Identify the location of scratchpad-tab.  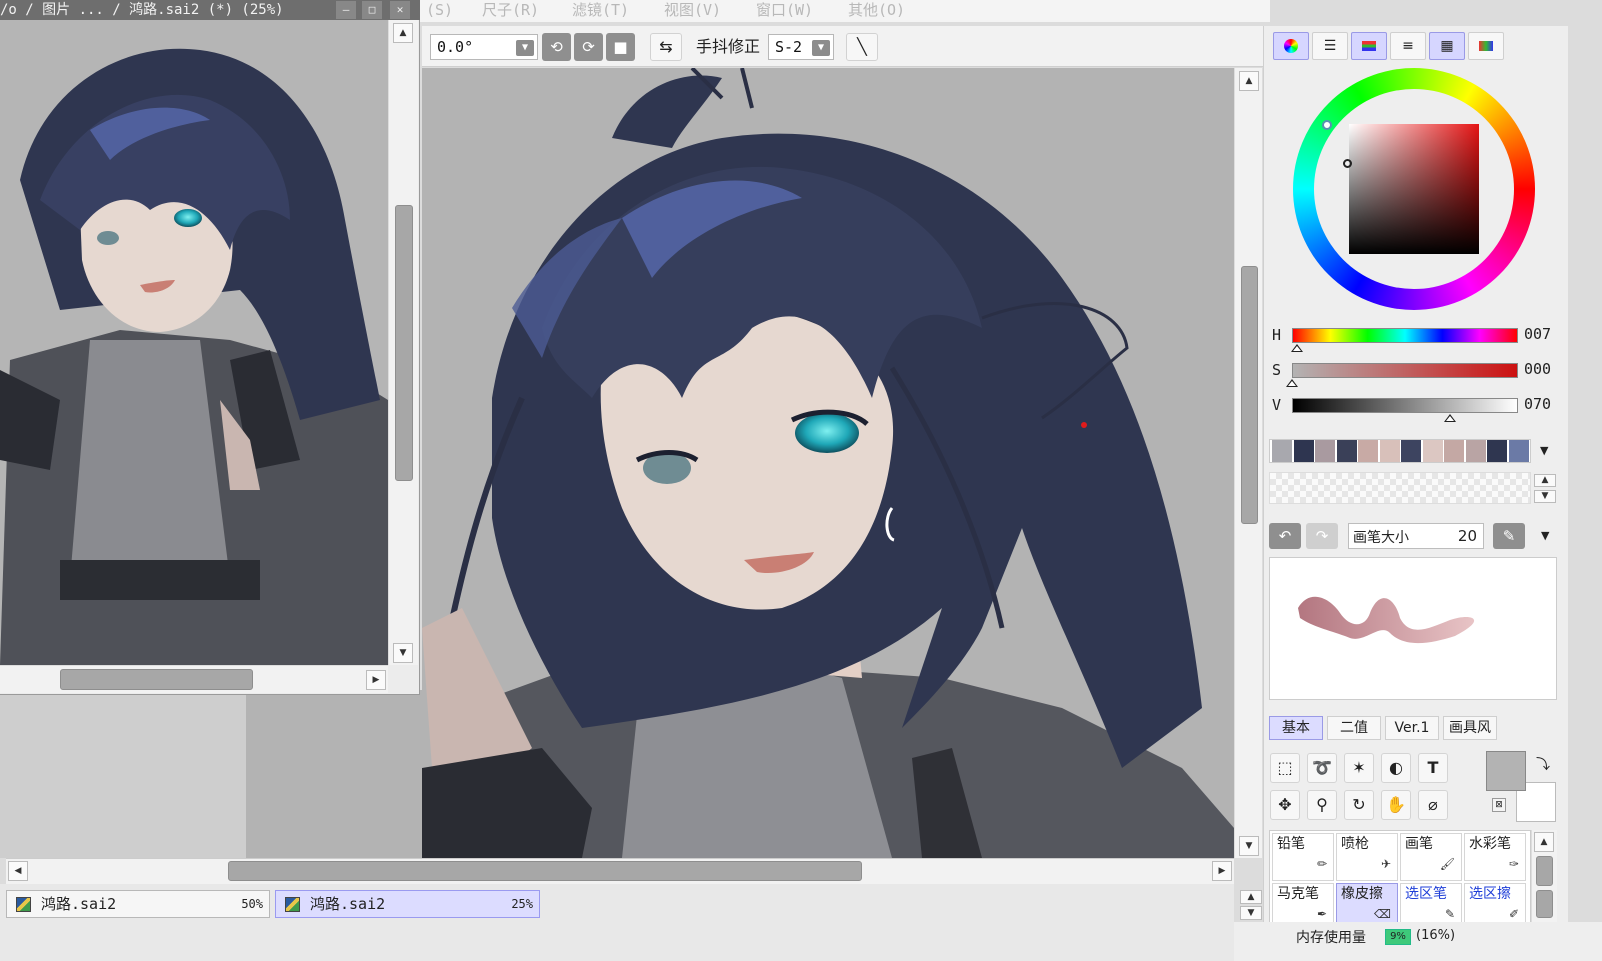
(1486, 46).